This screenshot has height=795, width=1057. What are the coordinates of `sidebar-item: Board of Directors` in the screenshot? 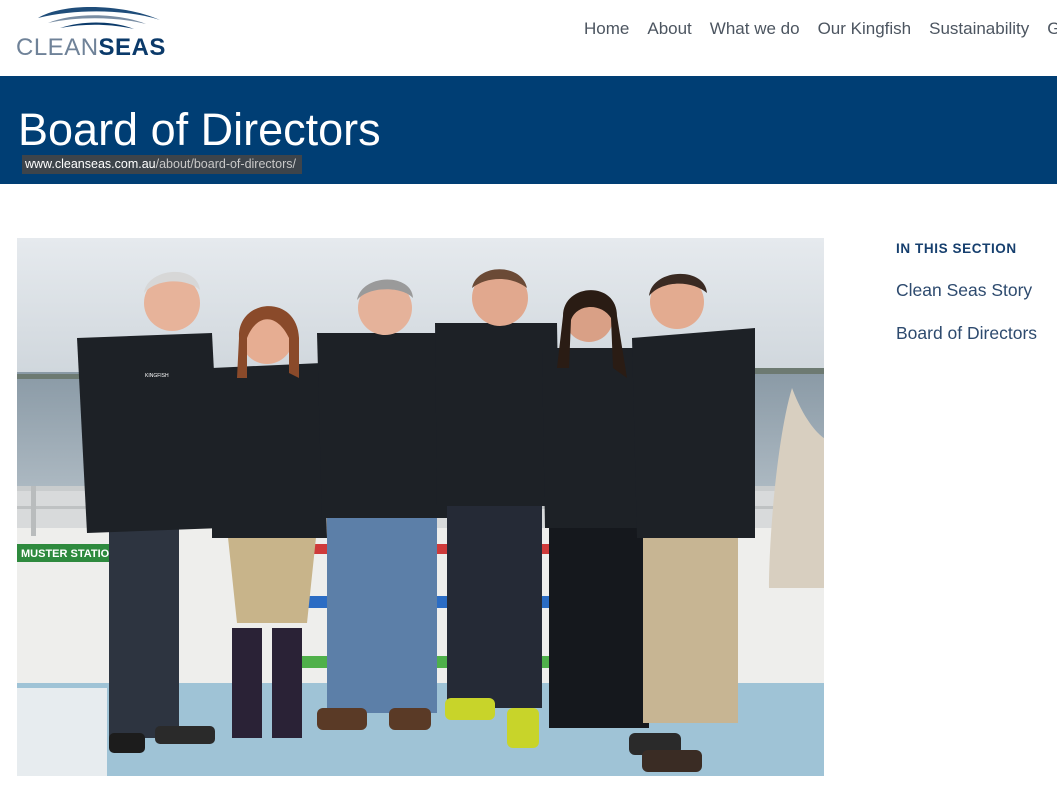 It's located at (976, 333).